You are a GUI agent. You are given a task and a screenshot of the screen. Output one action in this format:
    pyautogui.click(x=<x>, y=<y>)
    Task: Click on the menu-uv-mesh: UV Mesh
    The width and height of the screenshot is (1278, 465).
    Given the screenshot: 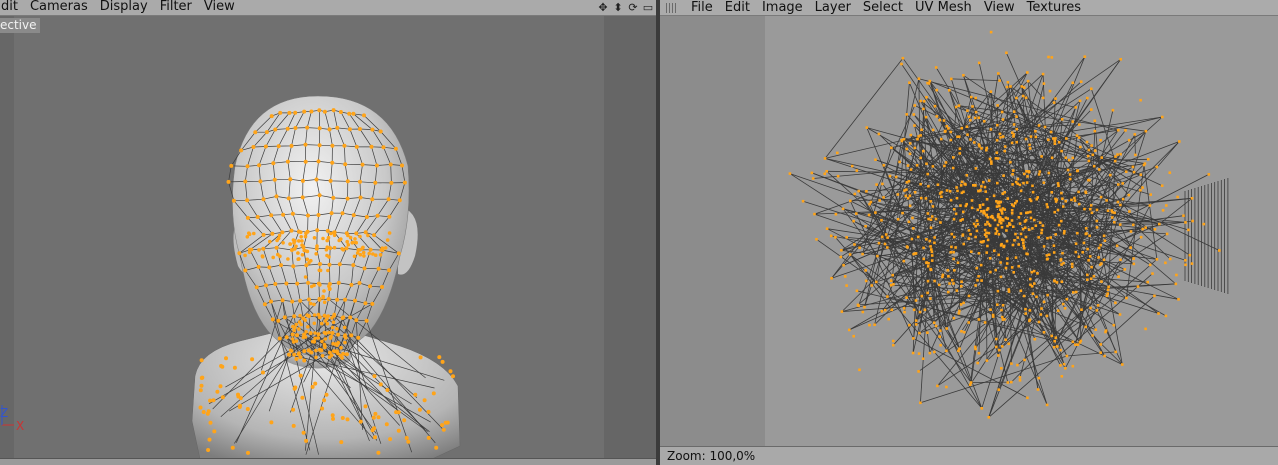 What is the action you would take?
    pyautogui.click(x=942, y=7)
    